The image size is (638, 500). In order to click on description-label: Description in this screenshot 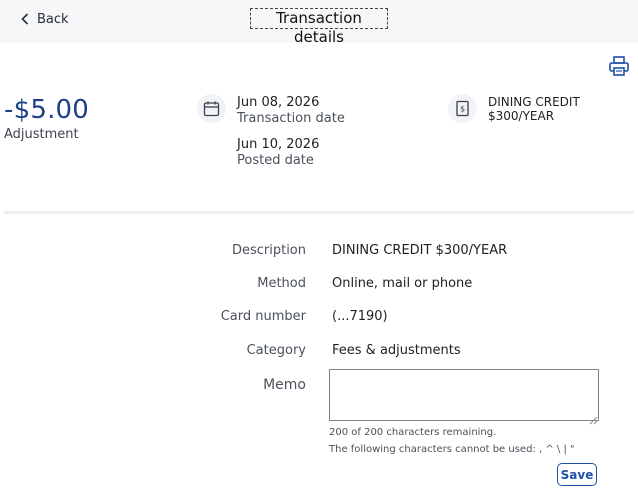, I will do `click(268, 250)`.